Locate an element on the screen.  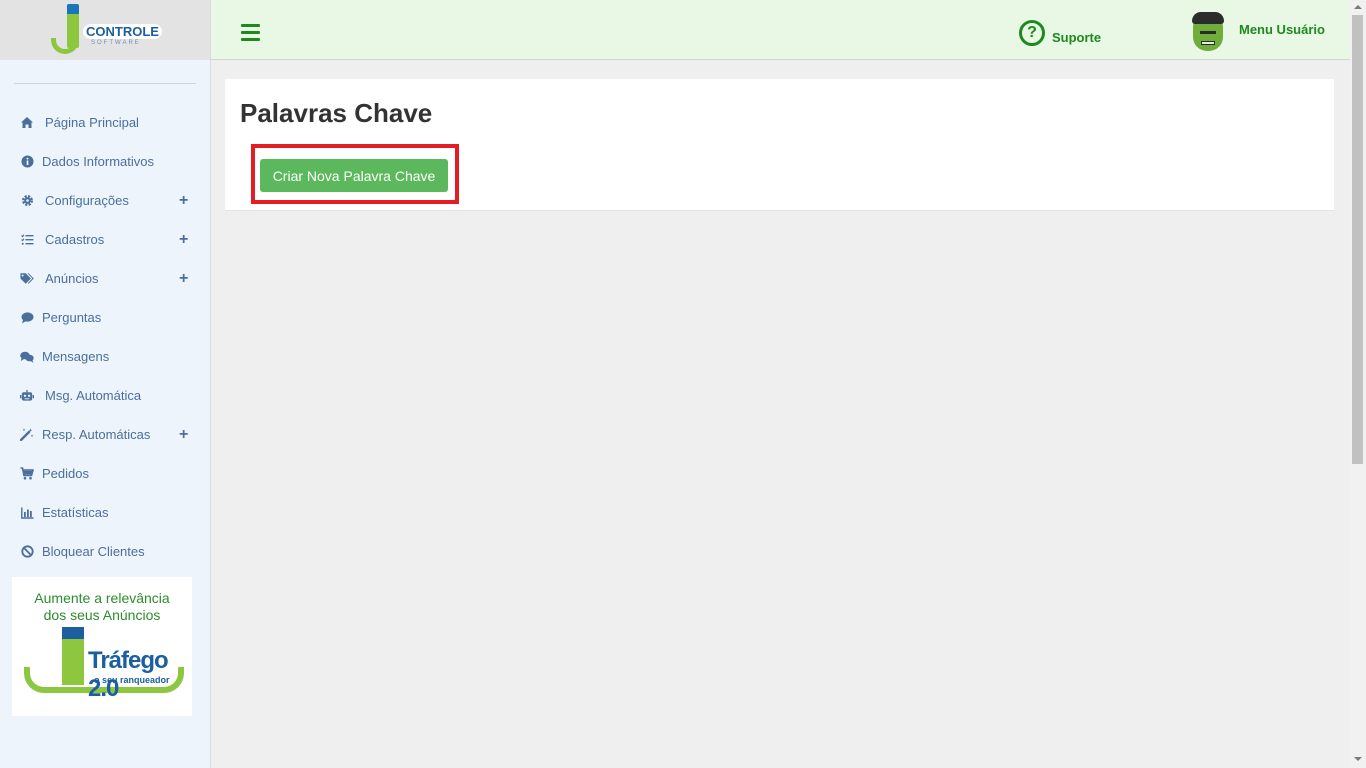
sidebar-item-label: Estatísticas is located at coordinates (75, 512).